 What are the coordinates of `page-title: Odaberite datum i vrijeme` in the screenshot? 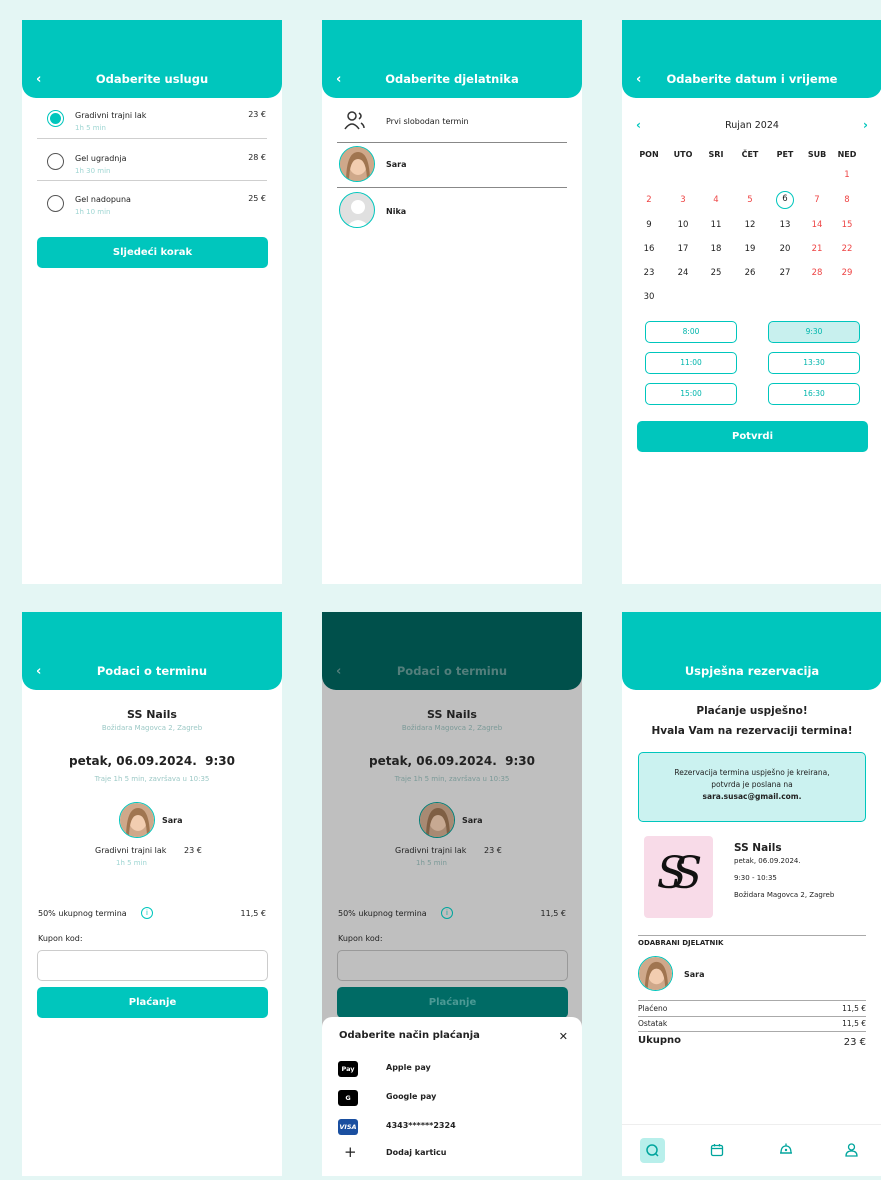 It's located at (752, 79).